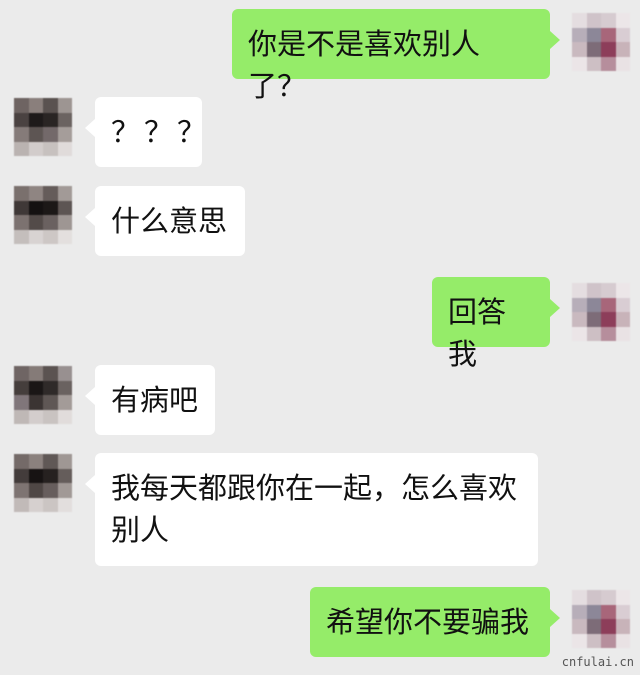 This screenshot has width=640, height=675. Describe the element at coordinates (311, 509) in the screenshot. I see `message-bubble: 我每天都跟你在一起，怎么喜欢别人` at that location.